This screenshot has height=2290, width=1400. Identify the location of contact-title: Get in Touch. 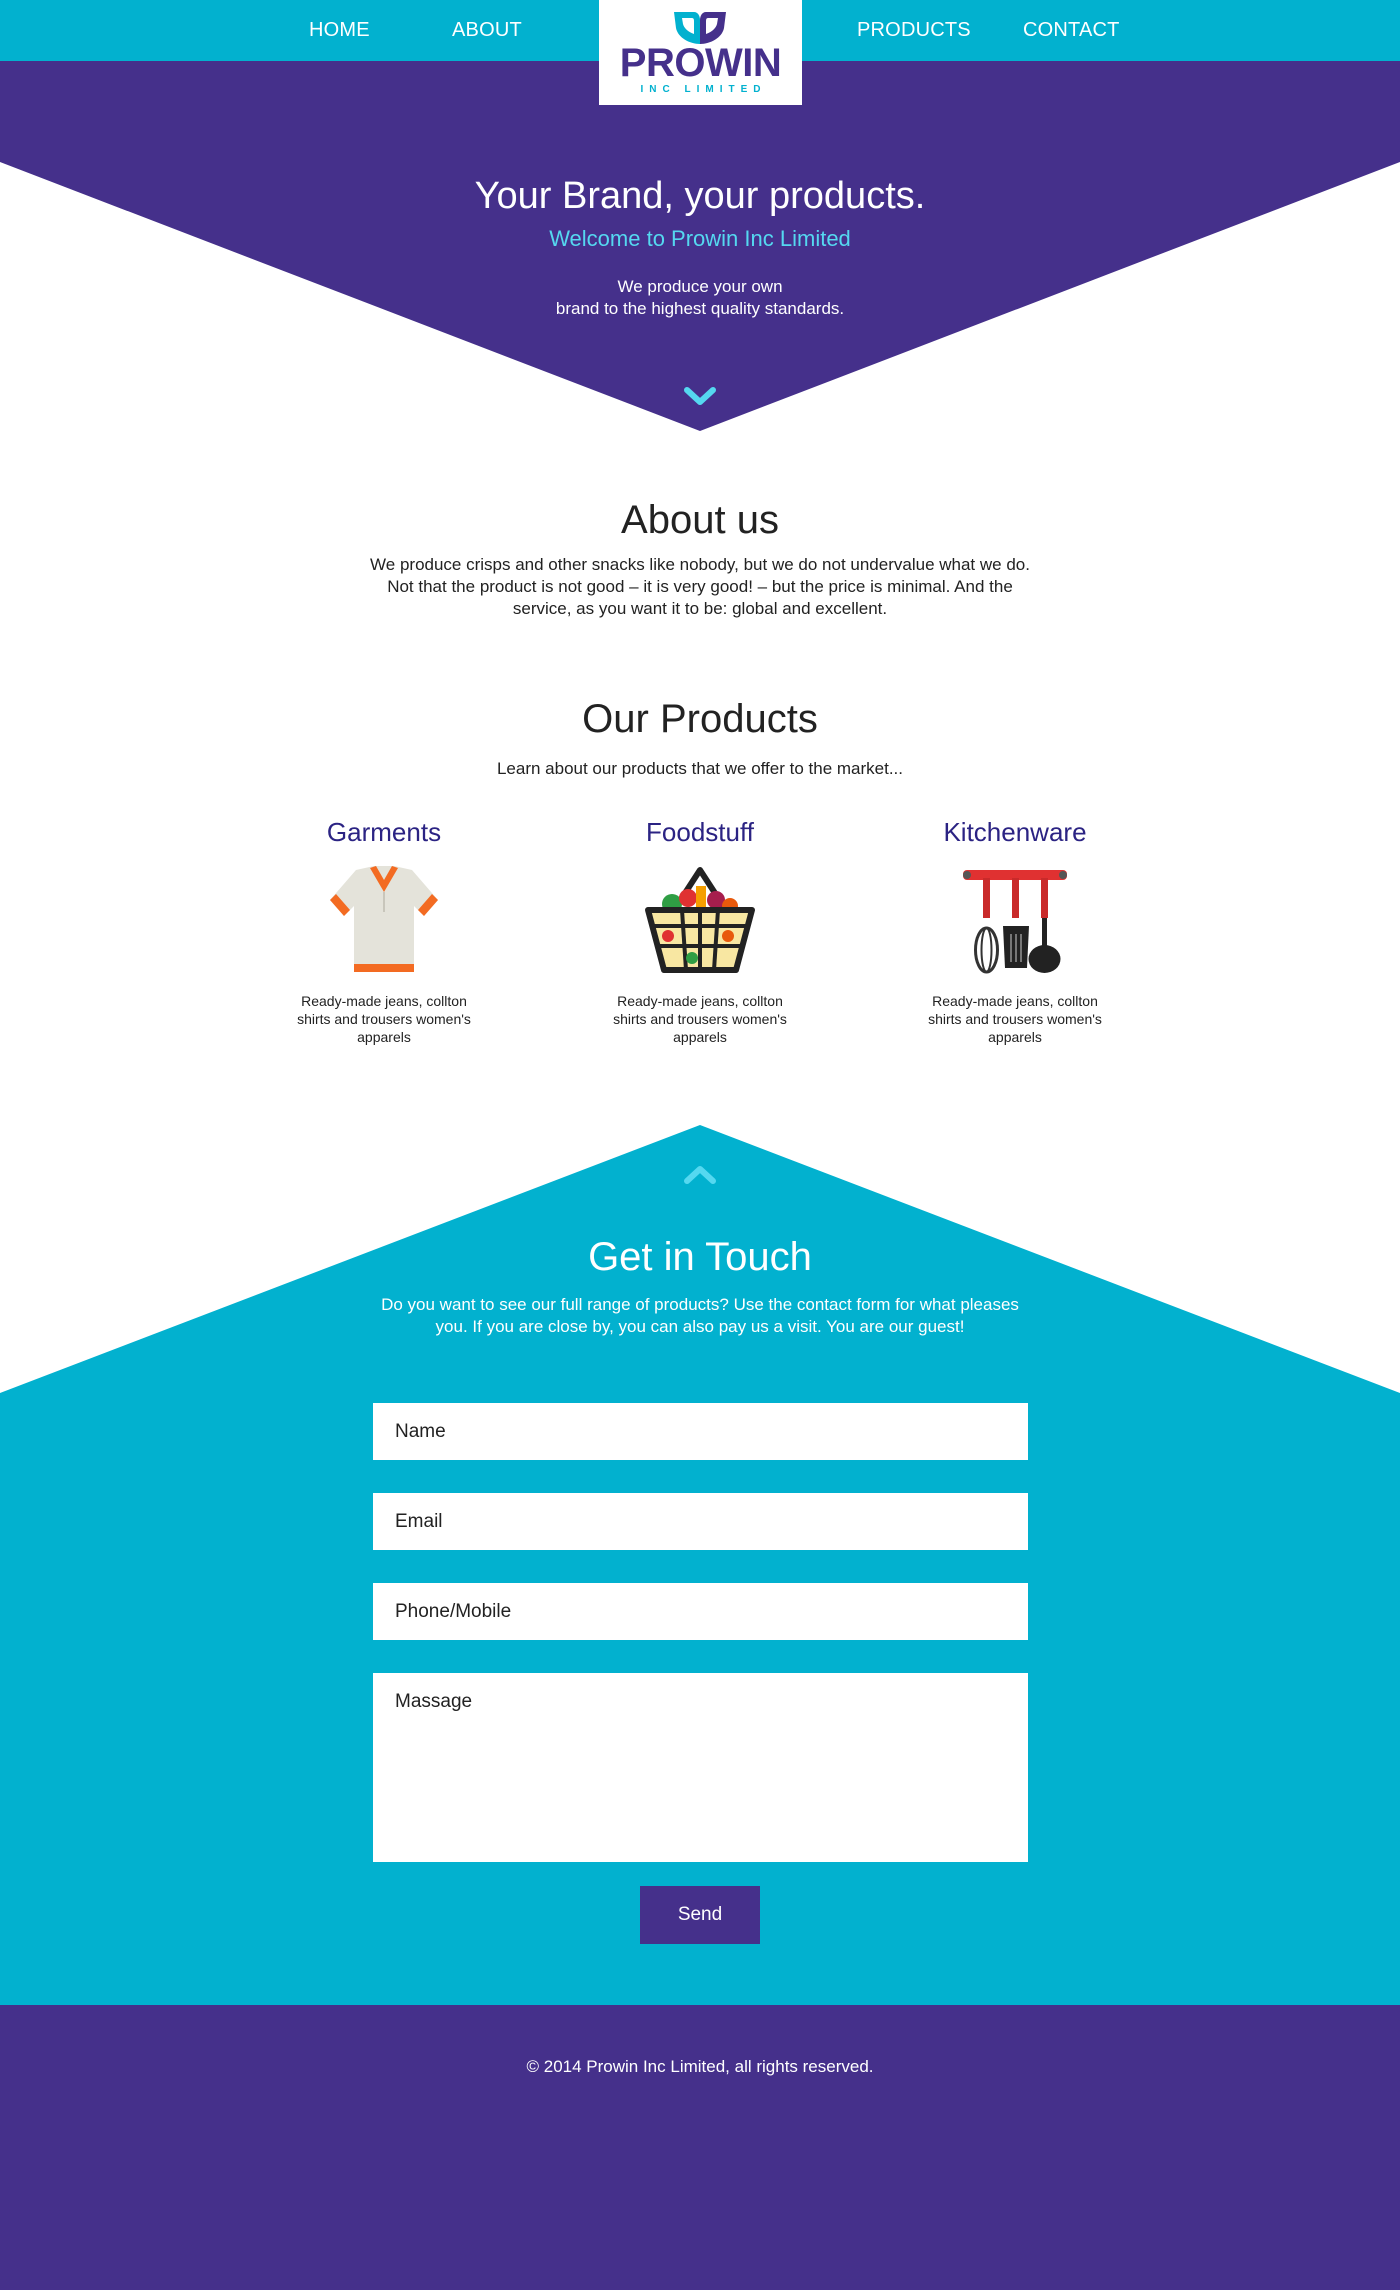
(700, 1257).